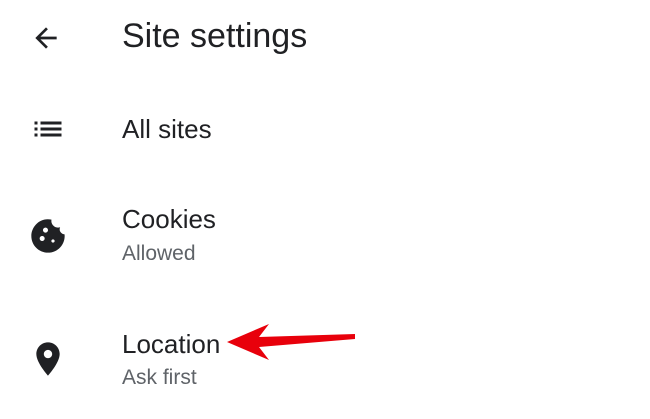 The height and width of the screenshot is (419, 650). Describe the element at coordinates (48, 236) in the screenshot. I see `cookie-icon` at that location.